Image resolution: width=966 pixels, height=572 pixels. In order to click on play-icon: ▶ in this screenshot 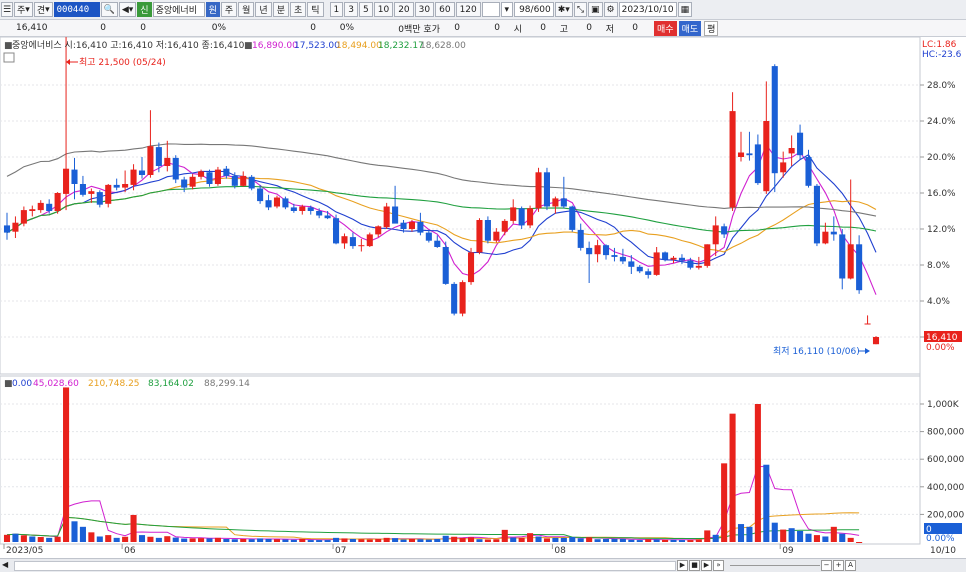, I will do `click(682, 565)`.